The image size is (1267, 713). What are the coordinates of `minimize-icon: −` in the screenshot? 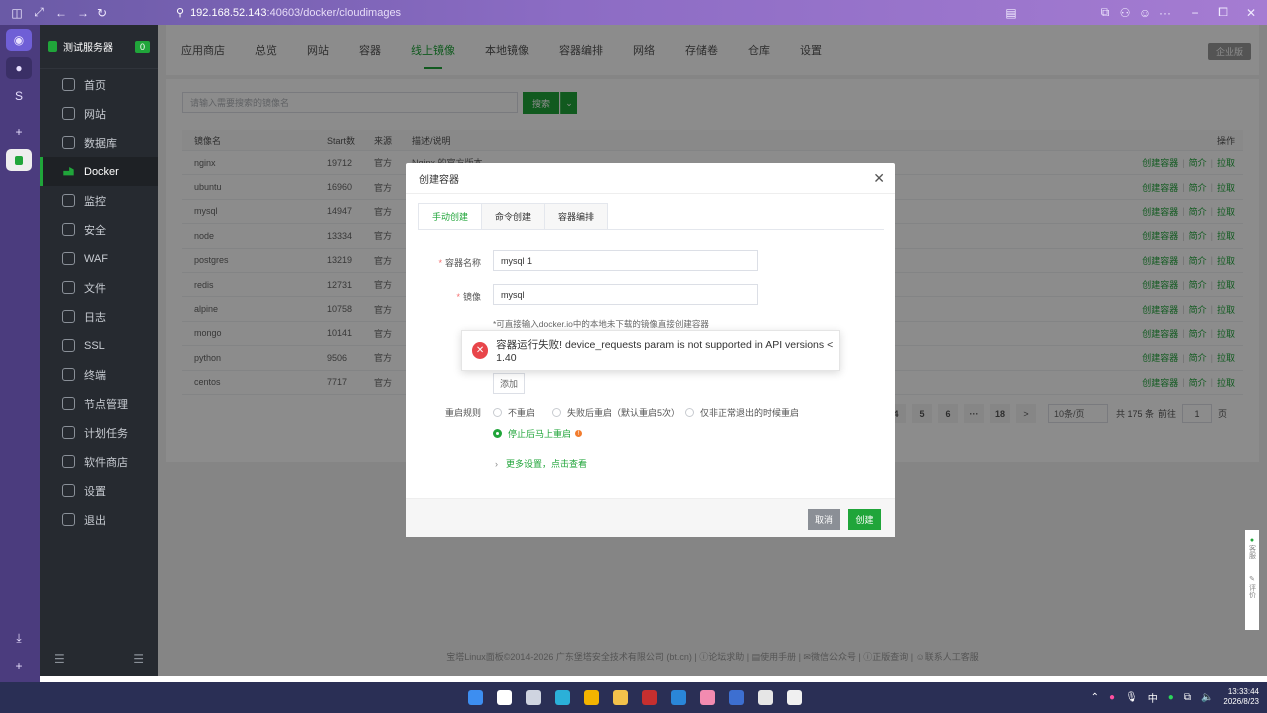 It's located at (1195, 12).